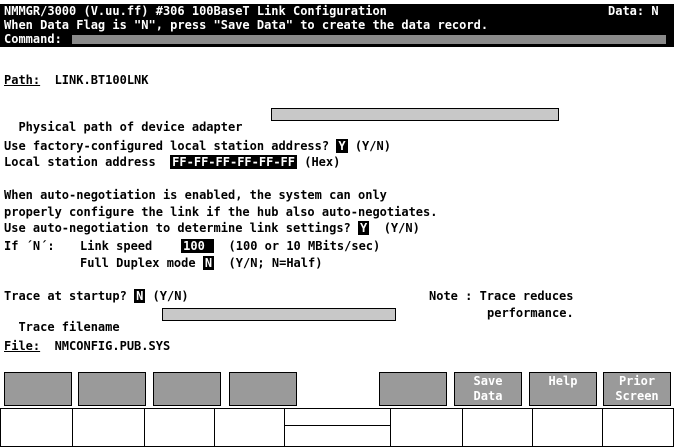 This screenshot has height=447, width=674. Describe the element at coordinates (501, 296) in the screenshot. I see `note-line1: Note : Trace reduces` at that location.